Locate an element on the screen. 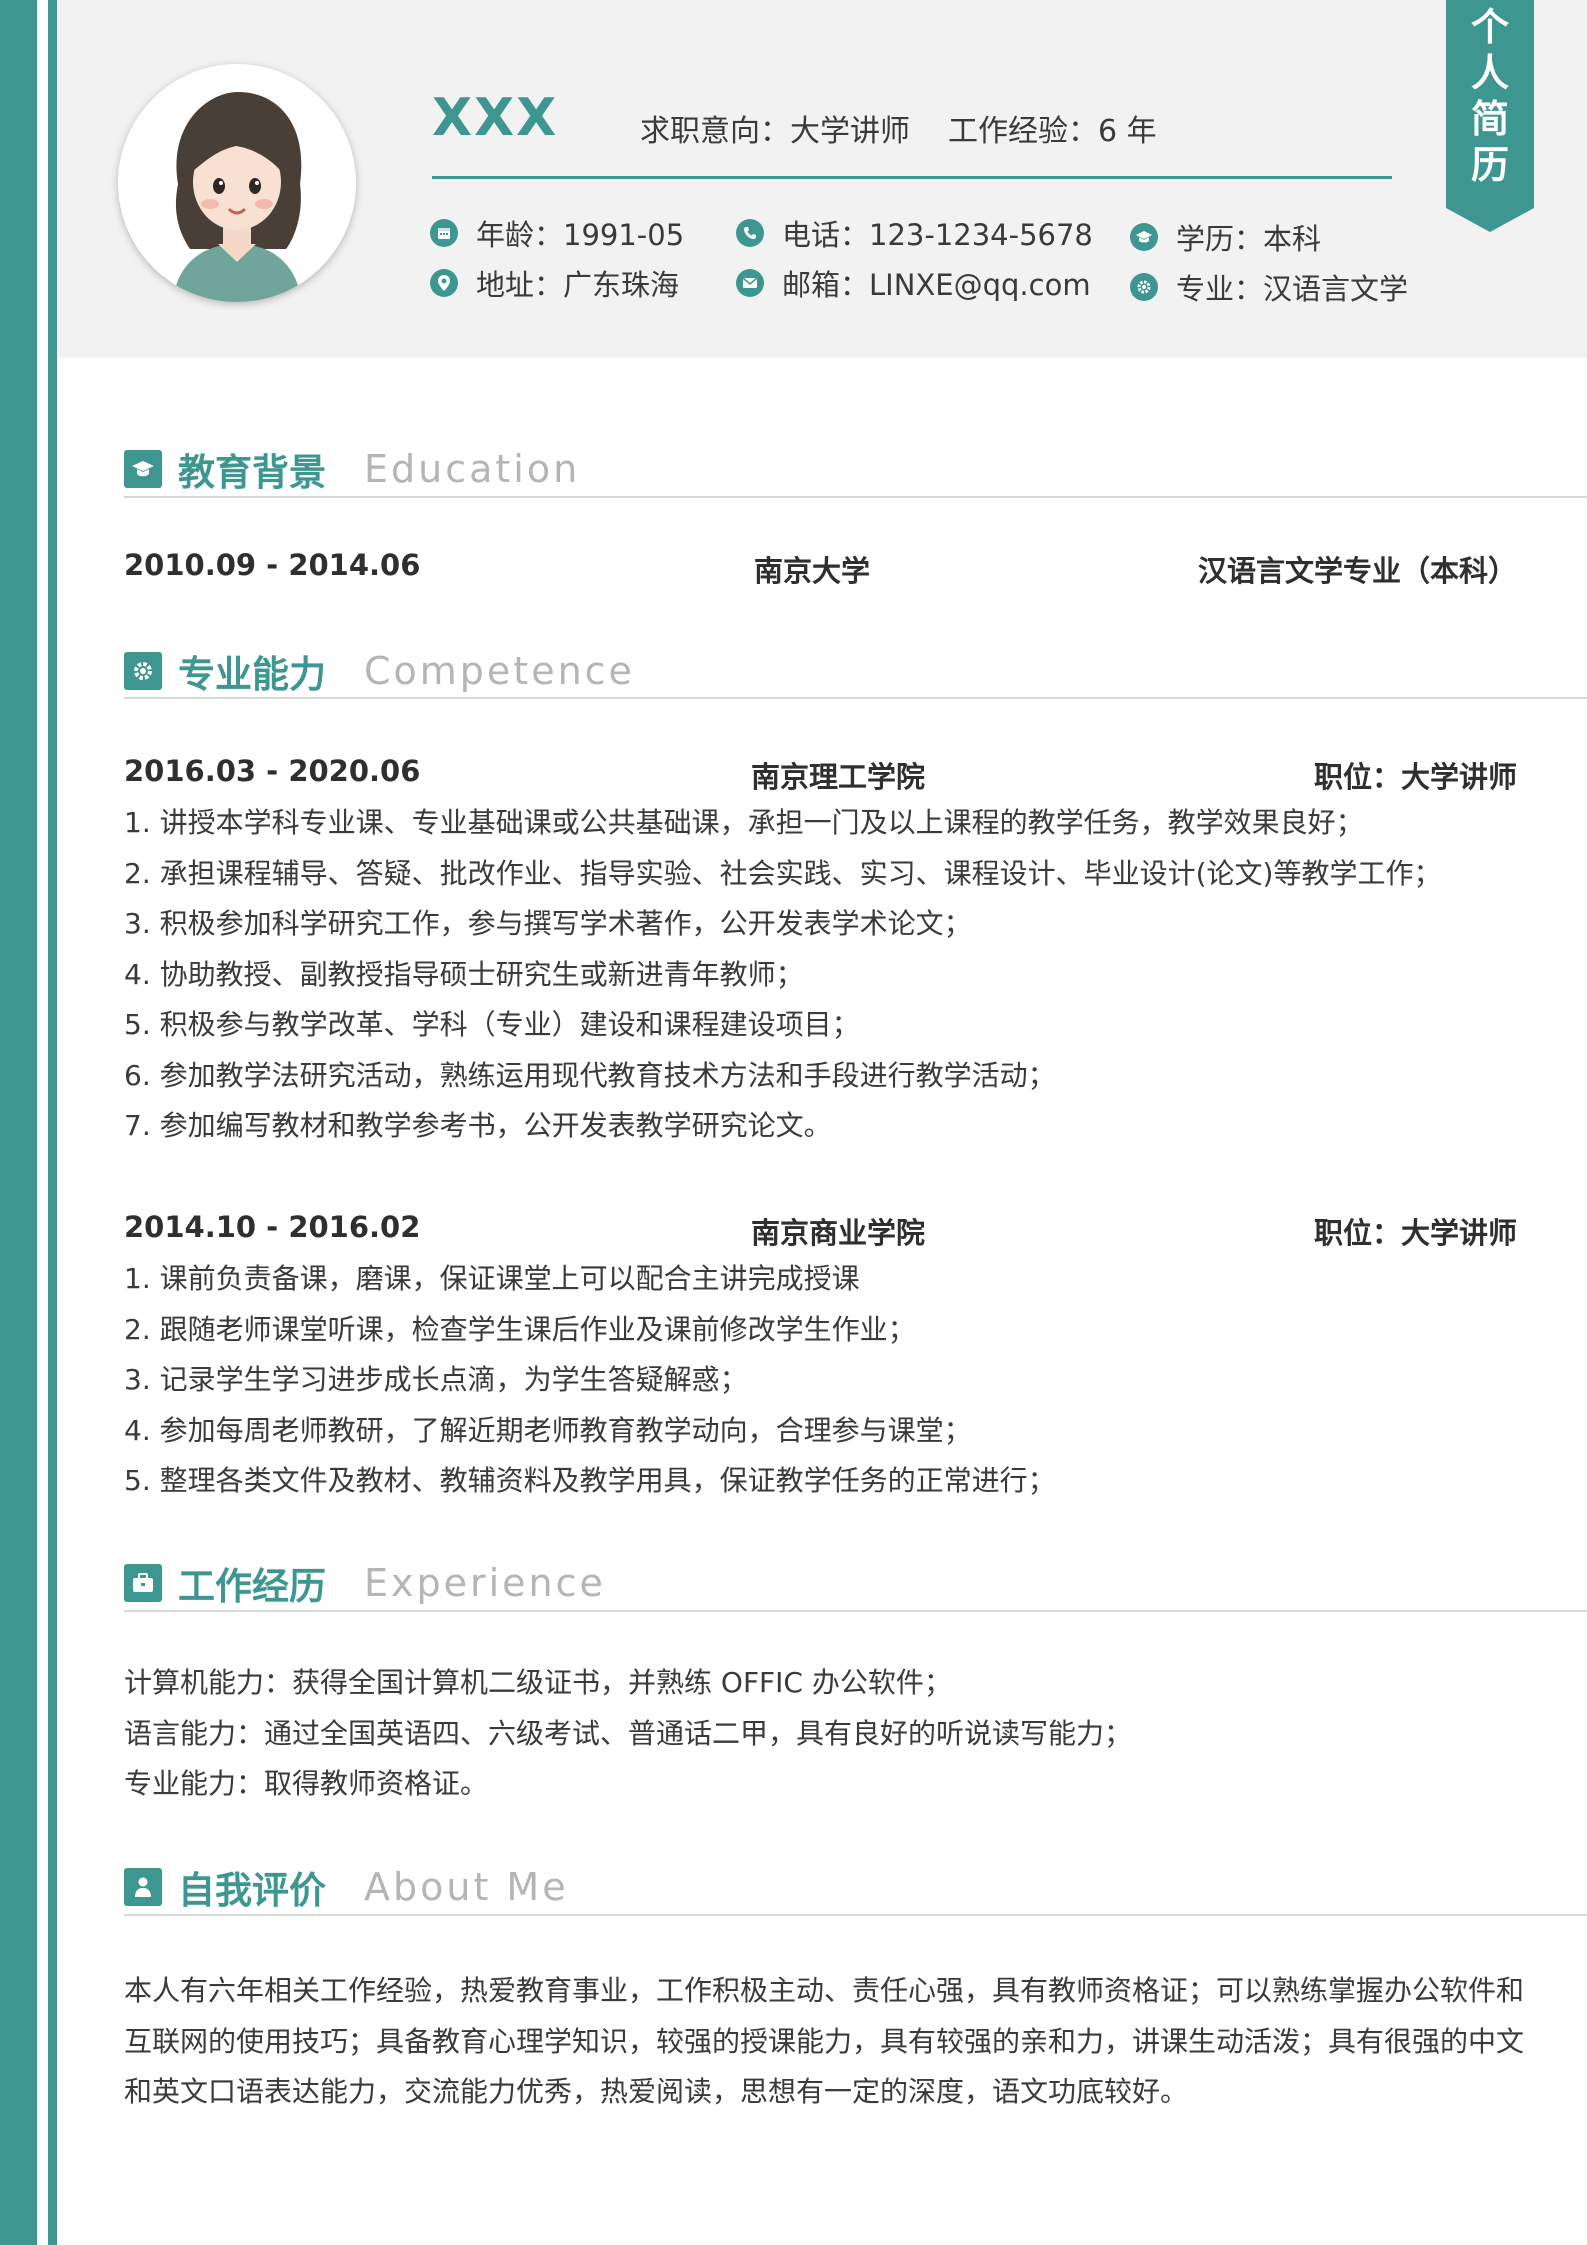 The image size is (1587, 2245). work-experience-years: 工作经验：6 年 is located at coordinates (1052, 131).